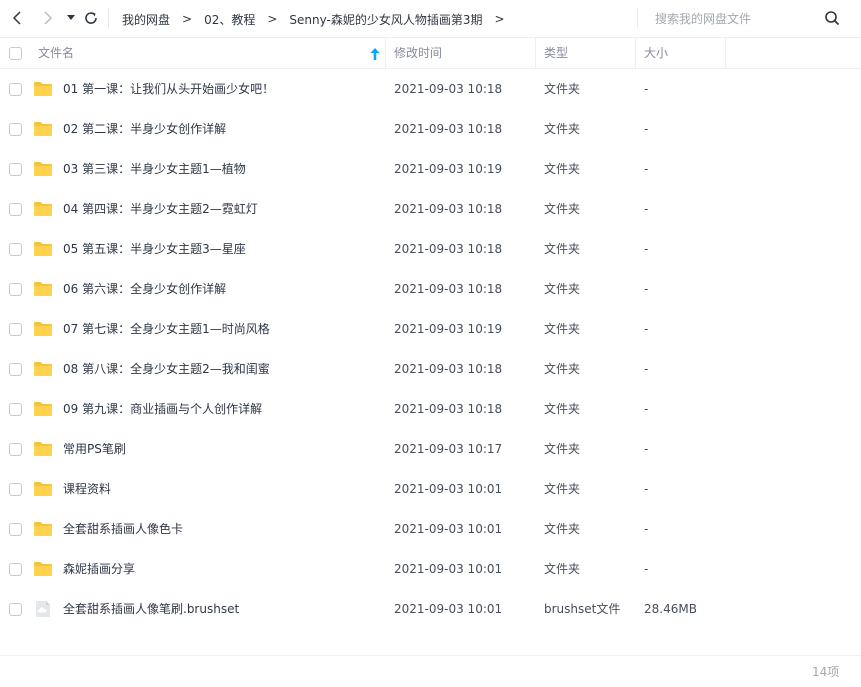 This screenshot has height=687, width=861. I want to click on table-row: 03 第三课：半身少女主题1—植物 2021-09-03 10:19 文件夹 -, so click(430, 169).